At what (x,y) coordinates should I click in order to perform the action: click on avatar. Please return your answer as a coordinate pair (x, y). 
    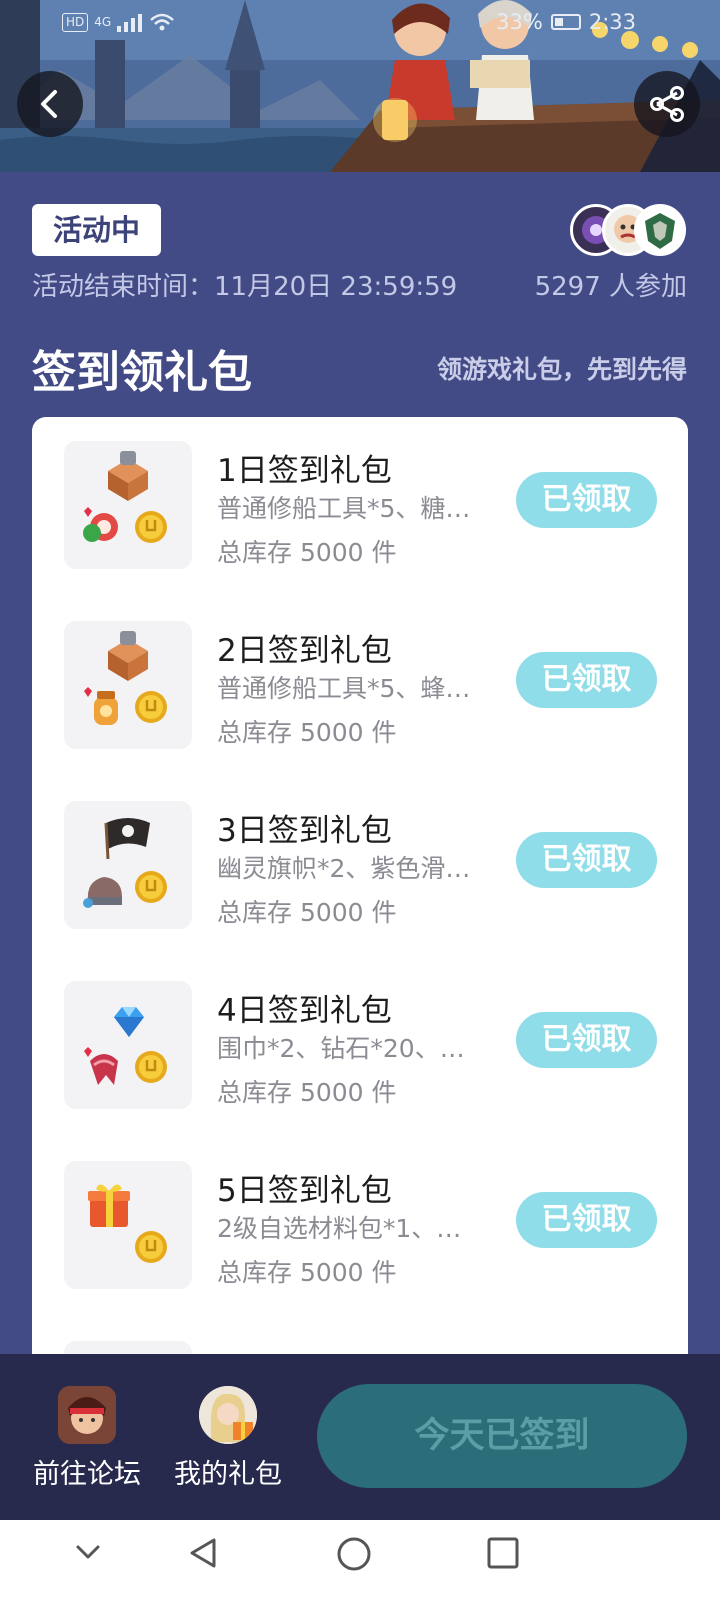
    Looking at the image, I should click on (660, 230).